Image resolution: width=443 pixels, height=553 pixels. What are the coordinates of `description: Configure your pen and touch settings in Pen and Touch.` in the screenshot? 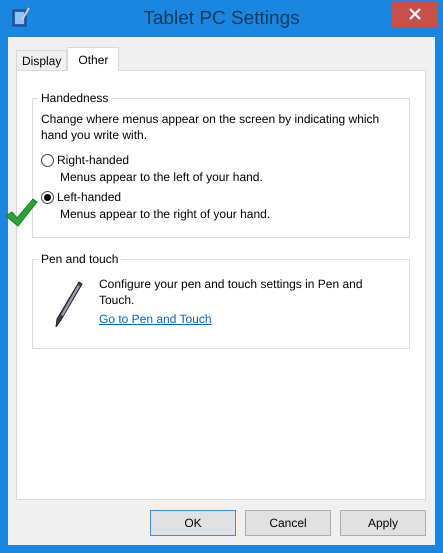 It's located at (231, 292).